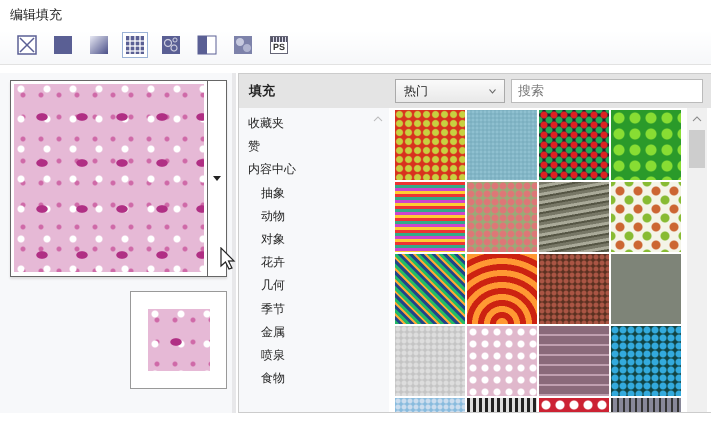 The image size is (711, 424). I want to click on category-item: 季节, so click(314, 309).